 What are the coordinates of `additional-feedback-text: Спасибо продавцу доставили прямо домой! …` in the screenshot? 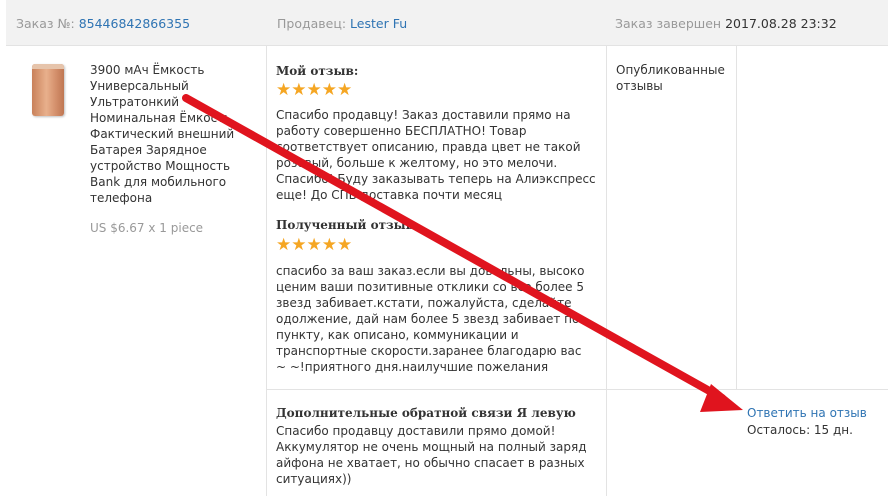 It's located at (431, 455).